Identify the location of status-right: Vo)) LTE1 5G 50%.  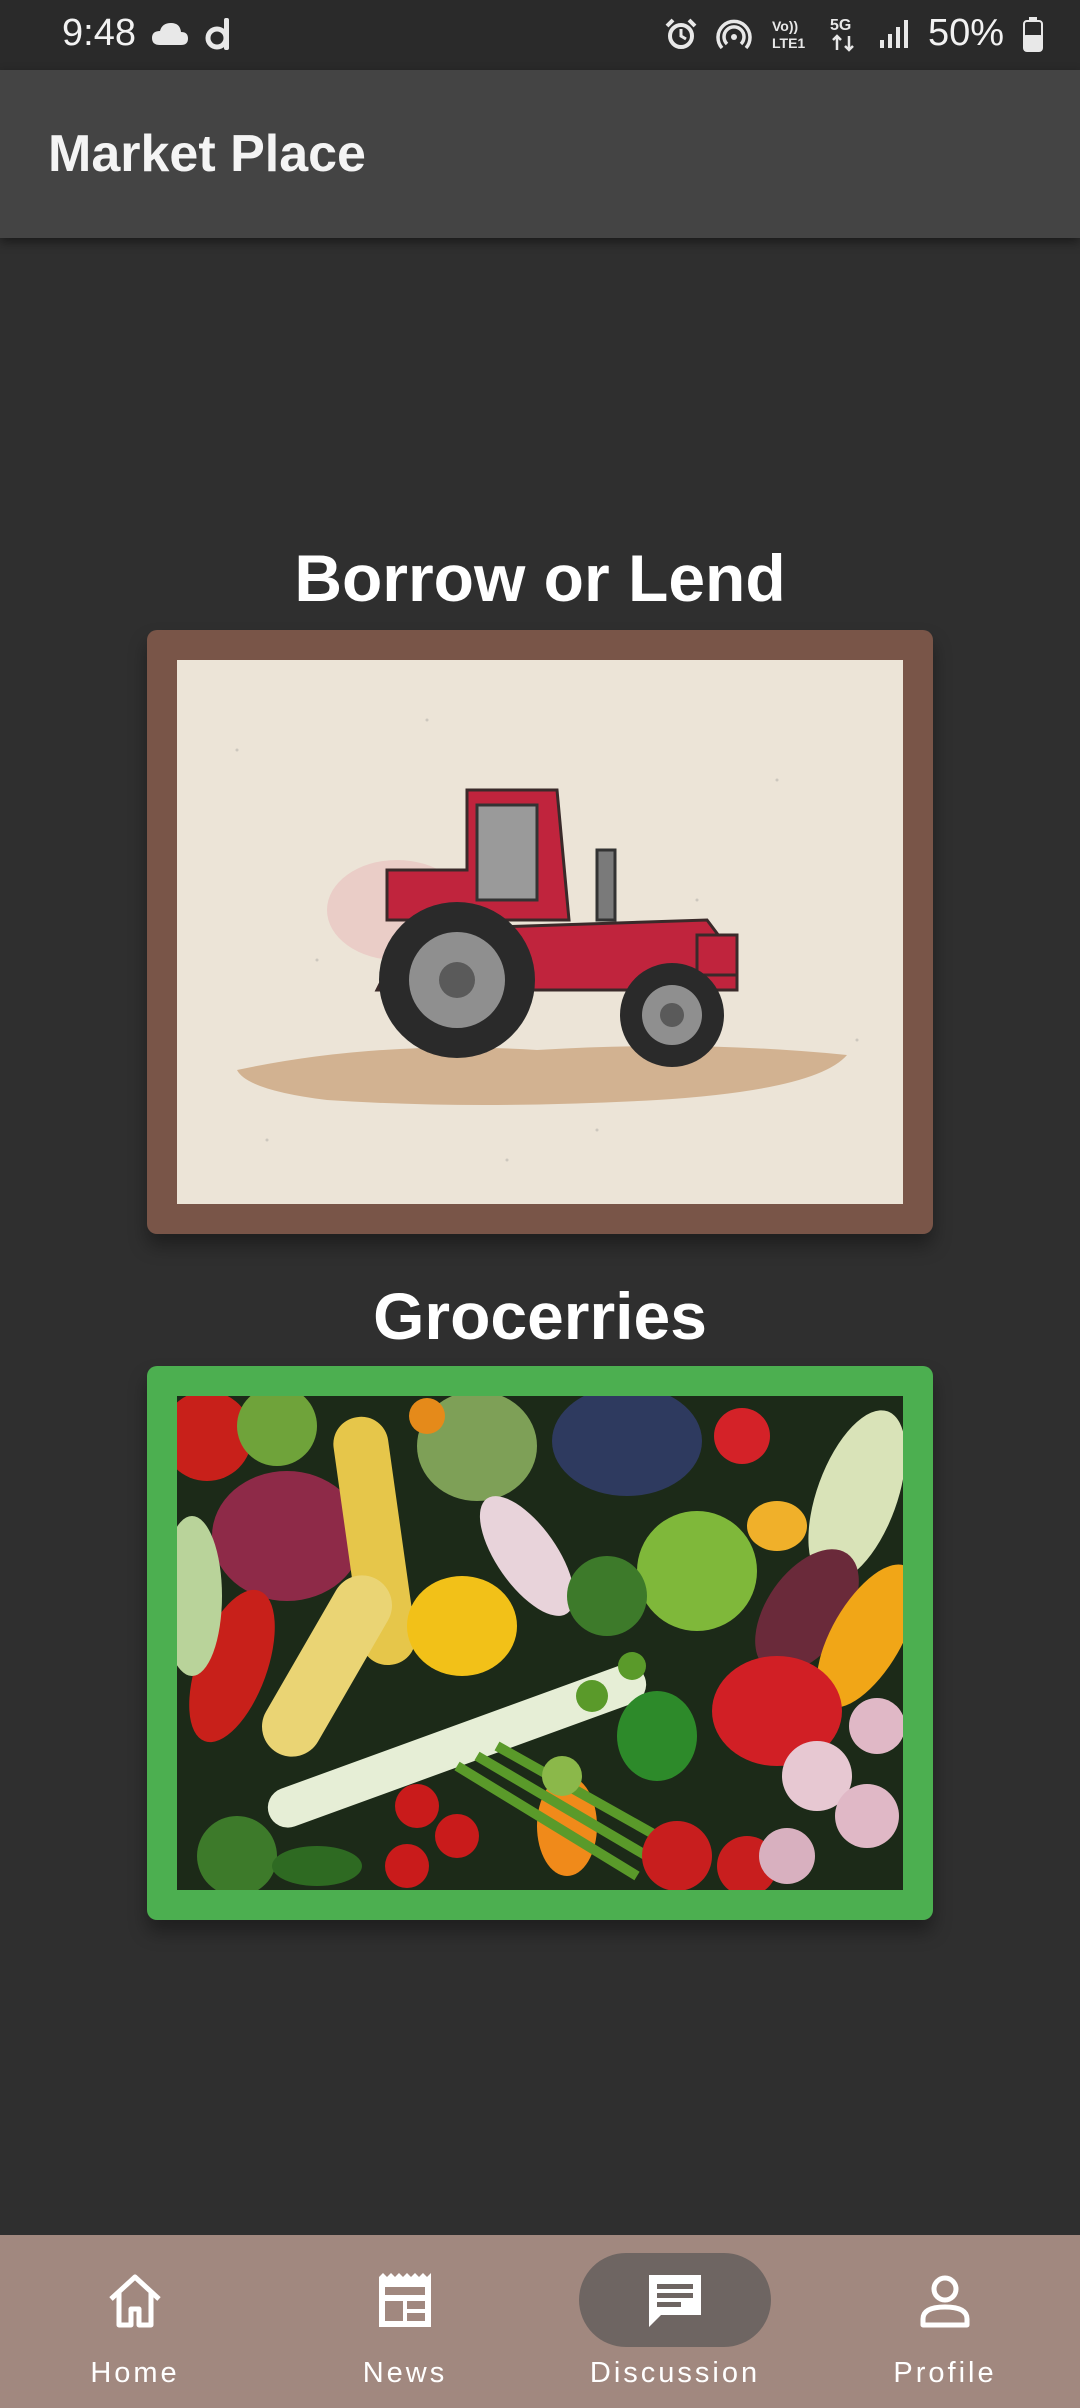
(854, 33).